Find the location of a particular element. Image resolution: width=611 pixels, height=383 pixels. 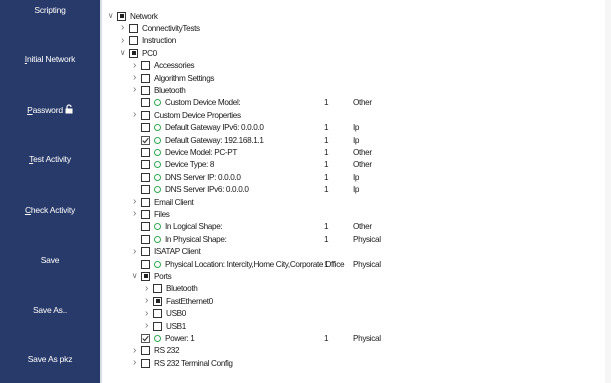

check-activity-label: Check Activity is located at coordinates (50, 209).